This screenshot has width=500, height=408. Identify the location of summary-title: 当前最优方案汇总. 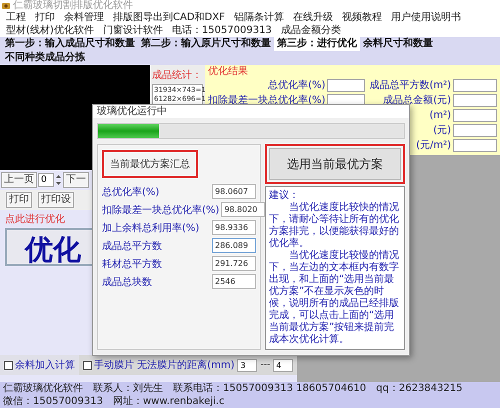
(150, 164).